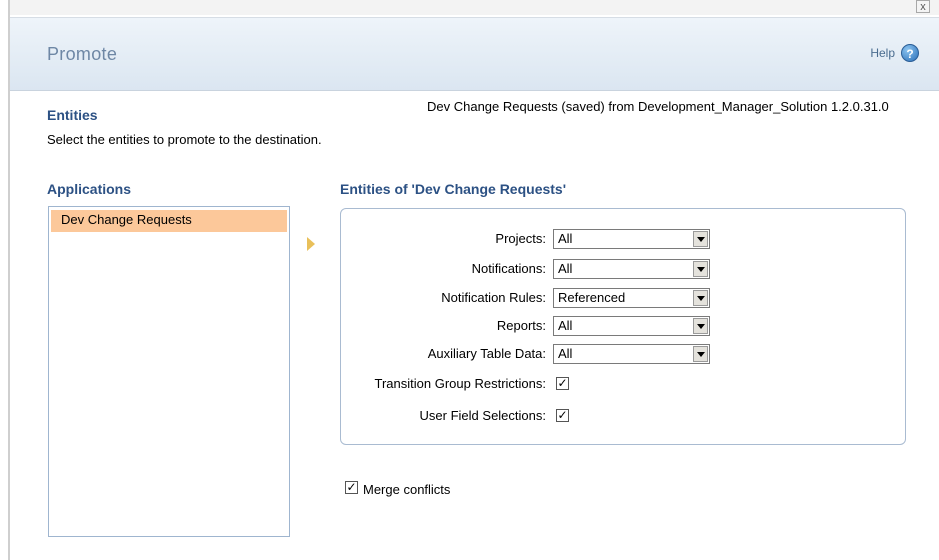 The width and height of the screenshot is (939, 560). I want to click on notification-rules-select: Referenced, so click(631, 298).